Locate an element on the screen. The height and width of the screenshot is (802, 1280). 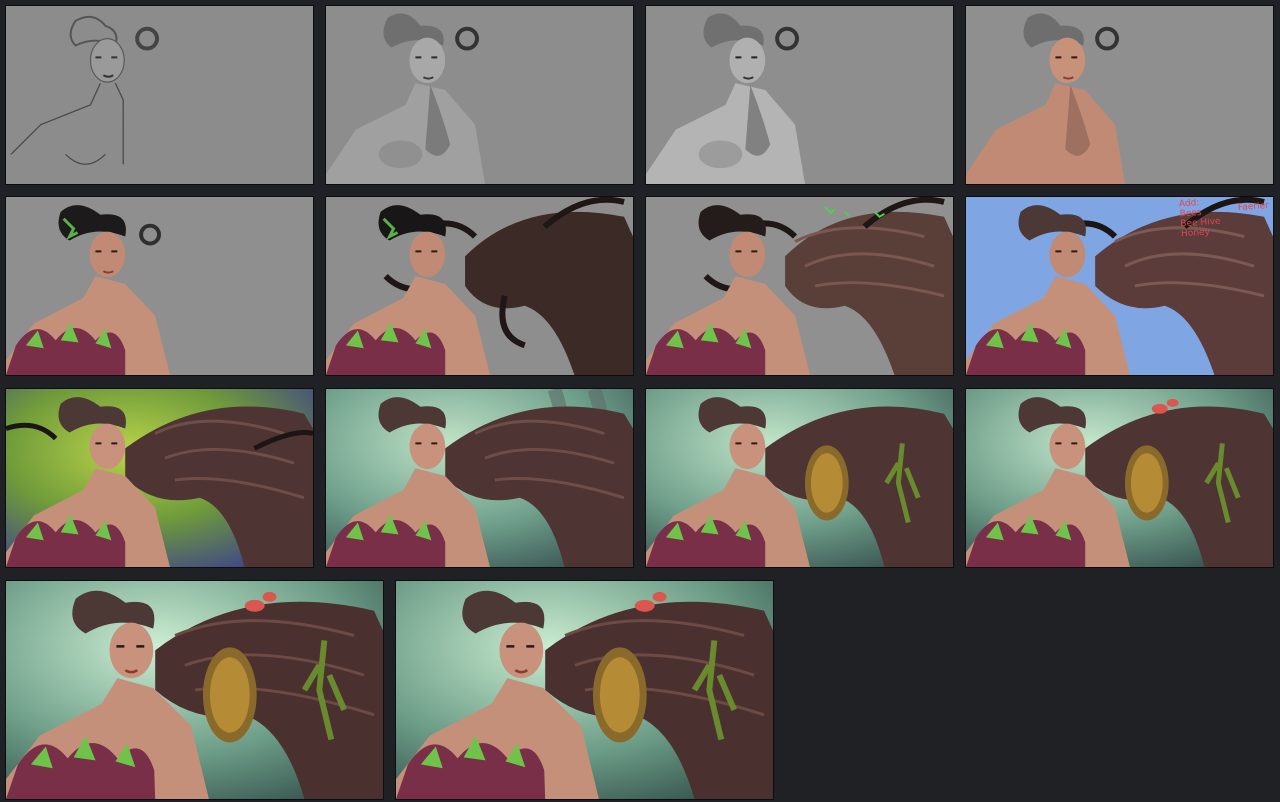
progress-panel-2-grayscale-shading is located at coordinates (479, 95).